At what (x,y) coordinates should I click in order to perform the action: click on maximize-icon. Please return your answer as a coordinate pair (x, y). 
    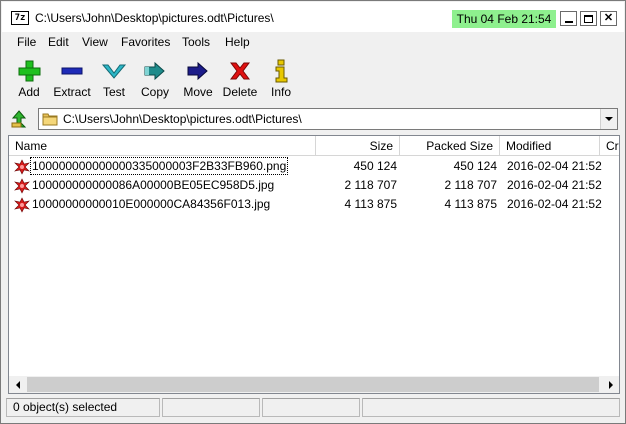
    Looking at the image, I should click on (588, 18).